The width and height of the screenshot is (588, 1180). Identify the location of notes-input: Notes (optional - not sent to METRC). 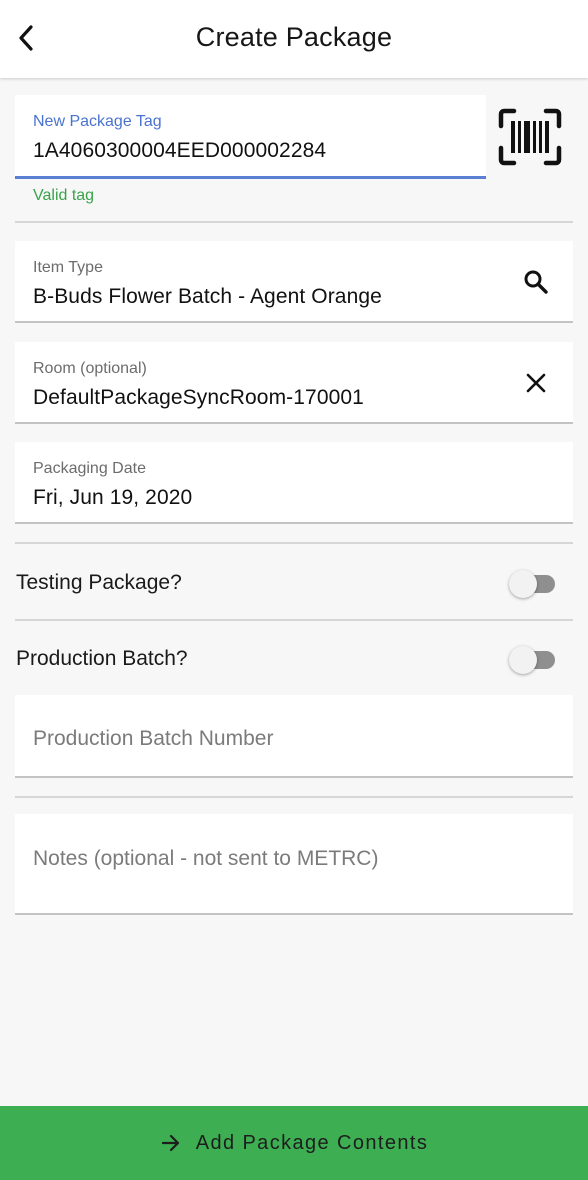
(205, 859).